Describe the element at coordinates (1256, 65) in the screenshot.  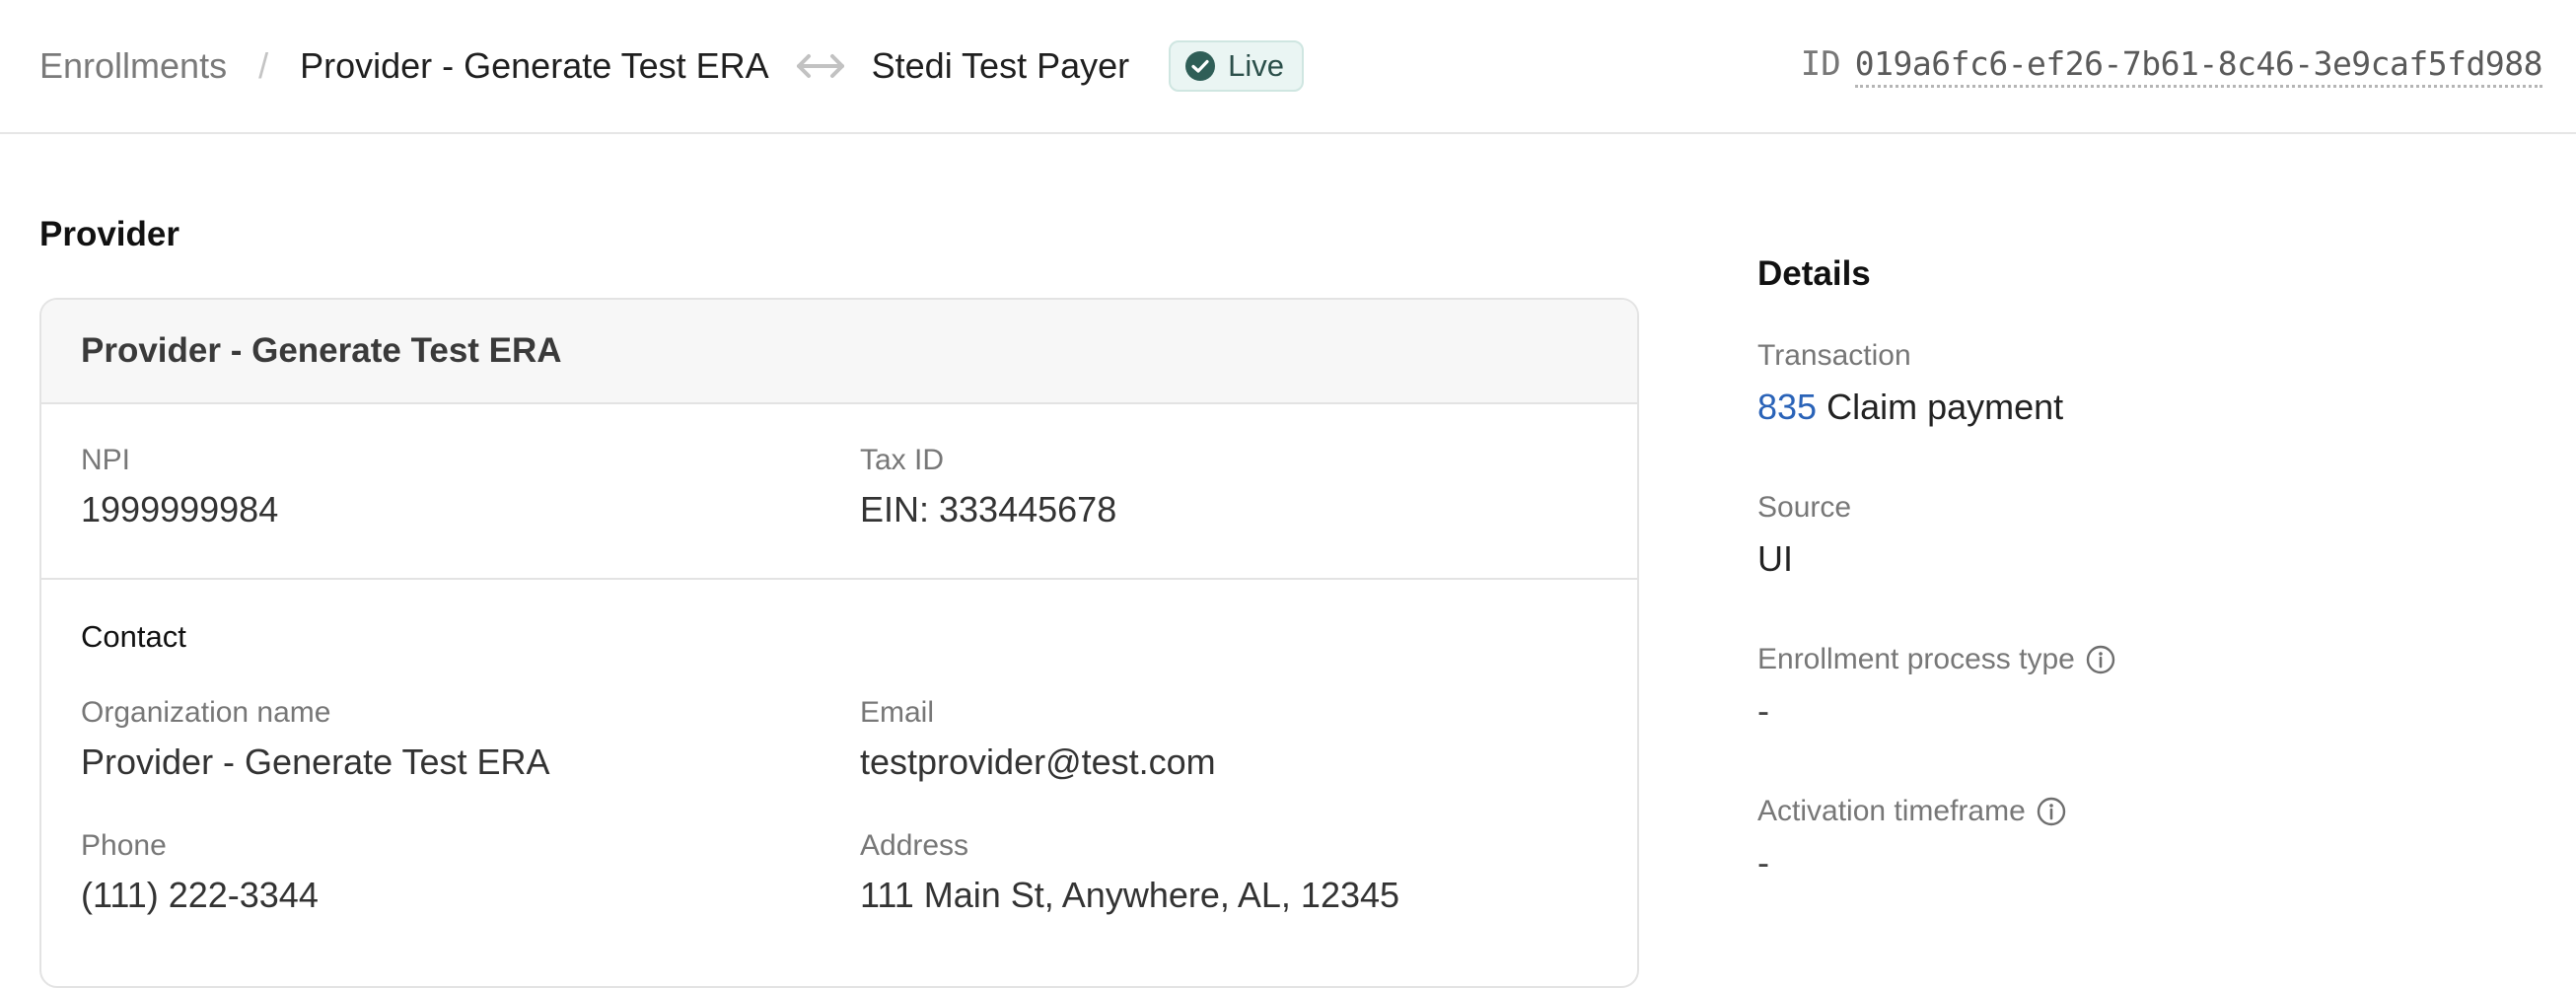
I see `status-badge-label: Live` at that location.